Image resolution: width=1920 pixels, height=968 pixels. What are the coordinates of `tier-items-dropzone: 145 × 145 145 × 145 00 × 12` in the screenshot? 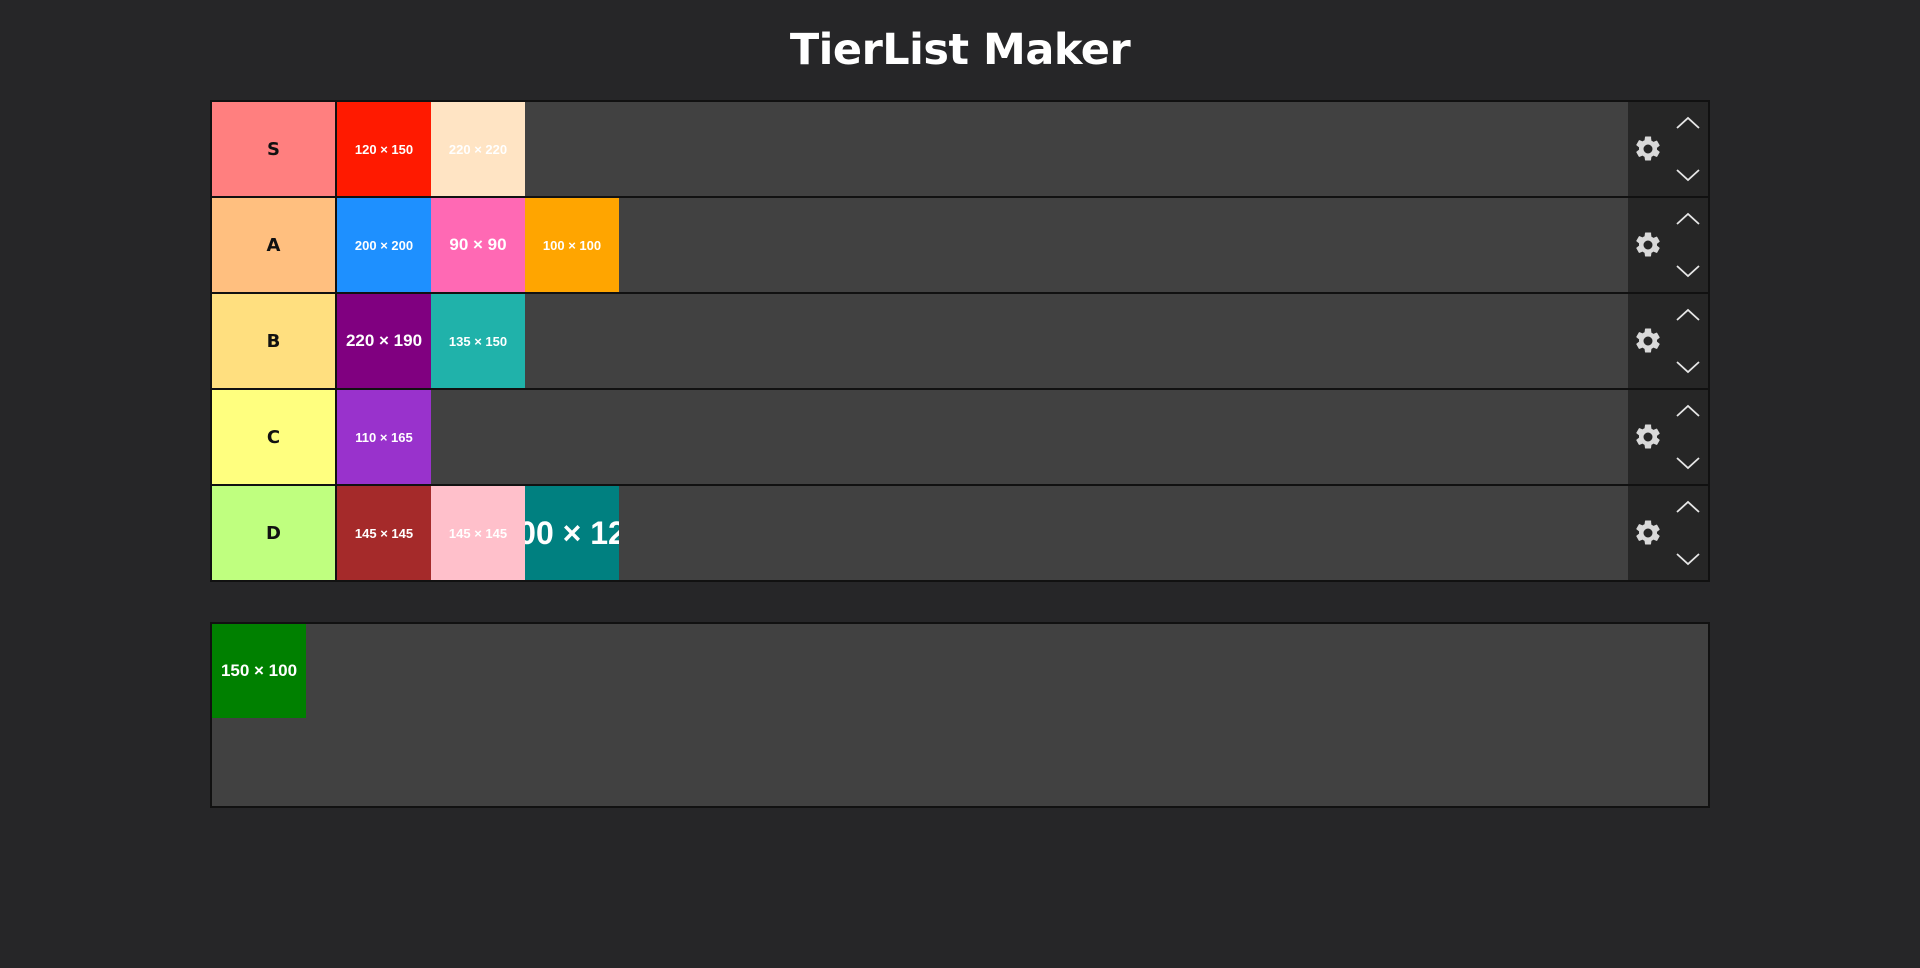 It's located at (982, 533).